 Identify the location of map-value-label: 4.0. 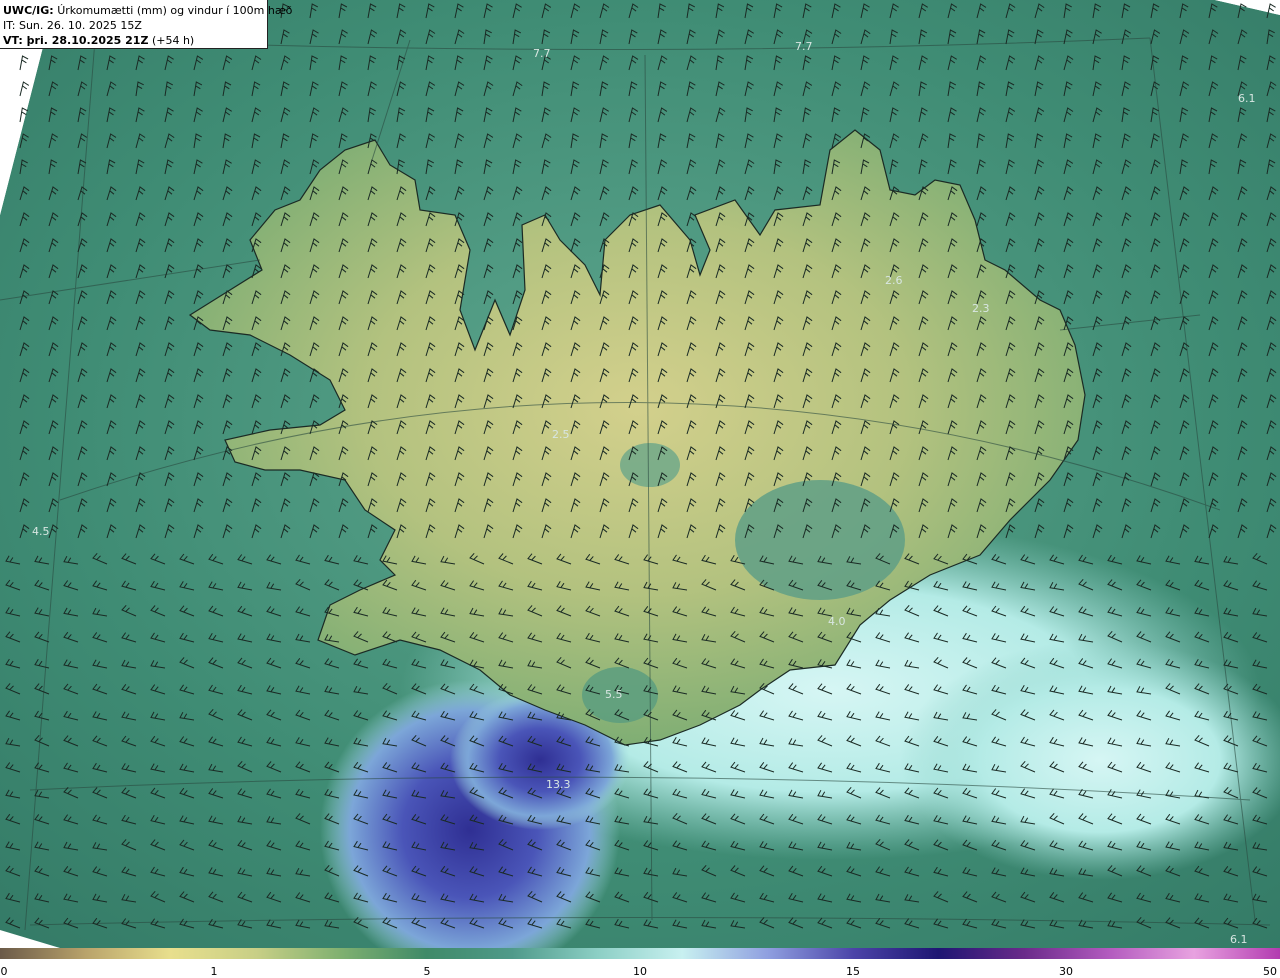
(837, 621).